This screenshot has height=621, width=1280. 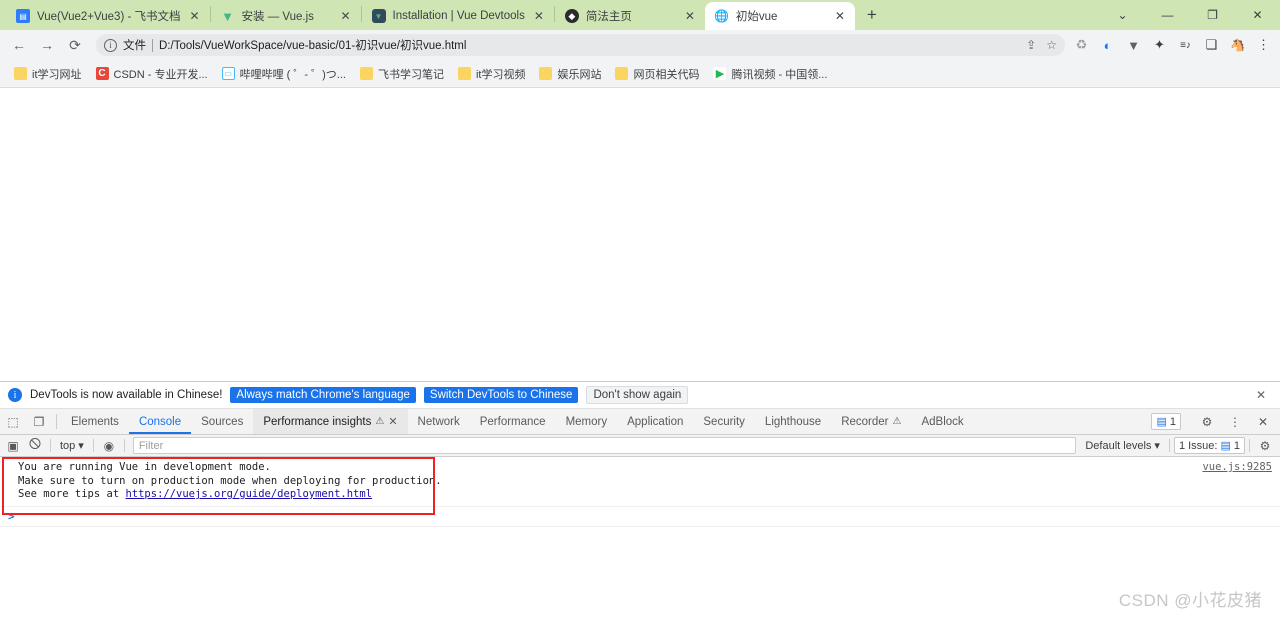 I want to click on opera-extension-icon: ◐, so click(x=1107, y=45).